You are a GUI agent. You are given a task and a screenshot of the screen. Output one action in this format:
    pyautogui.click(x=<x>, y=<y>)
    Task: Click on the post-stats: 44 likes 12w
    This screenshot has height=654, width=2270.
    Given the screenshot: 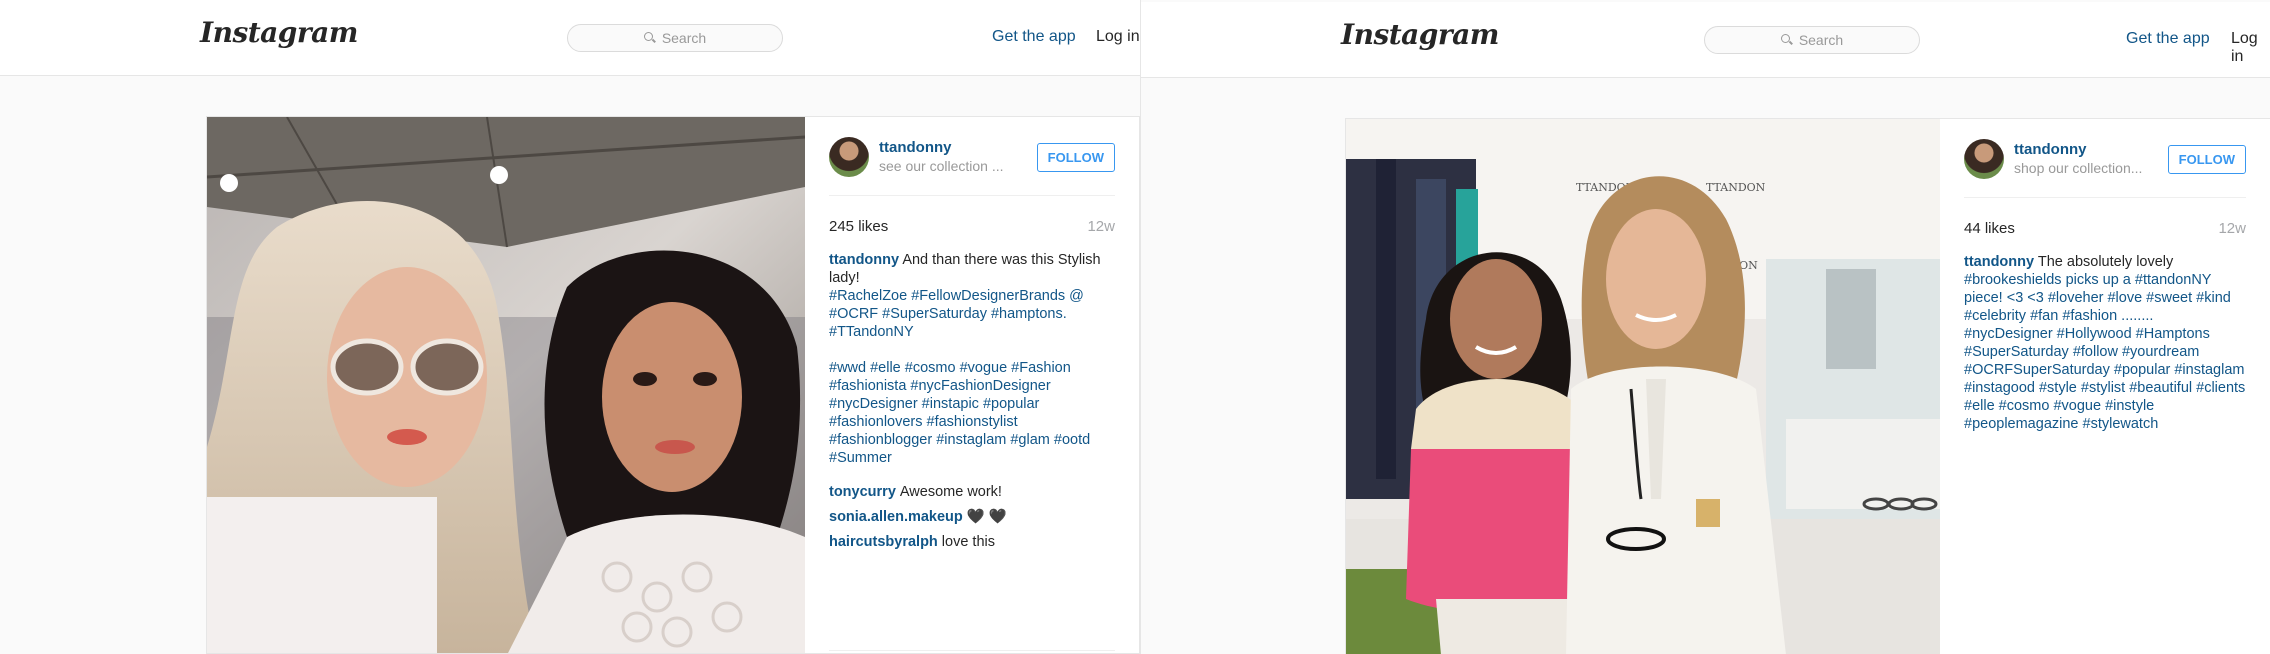 What is the action you would take?
    pyautogui.click(x=2105, y=225)
    